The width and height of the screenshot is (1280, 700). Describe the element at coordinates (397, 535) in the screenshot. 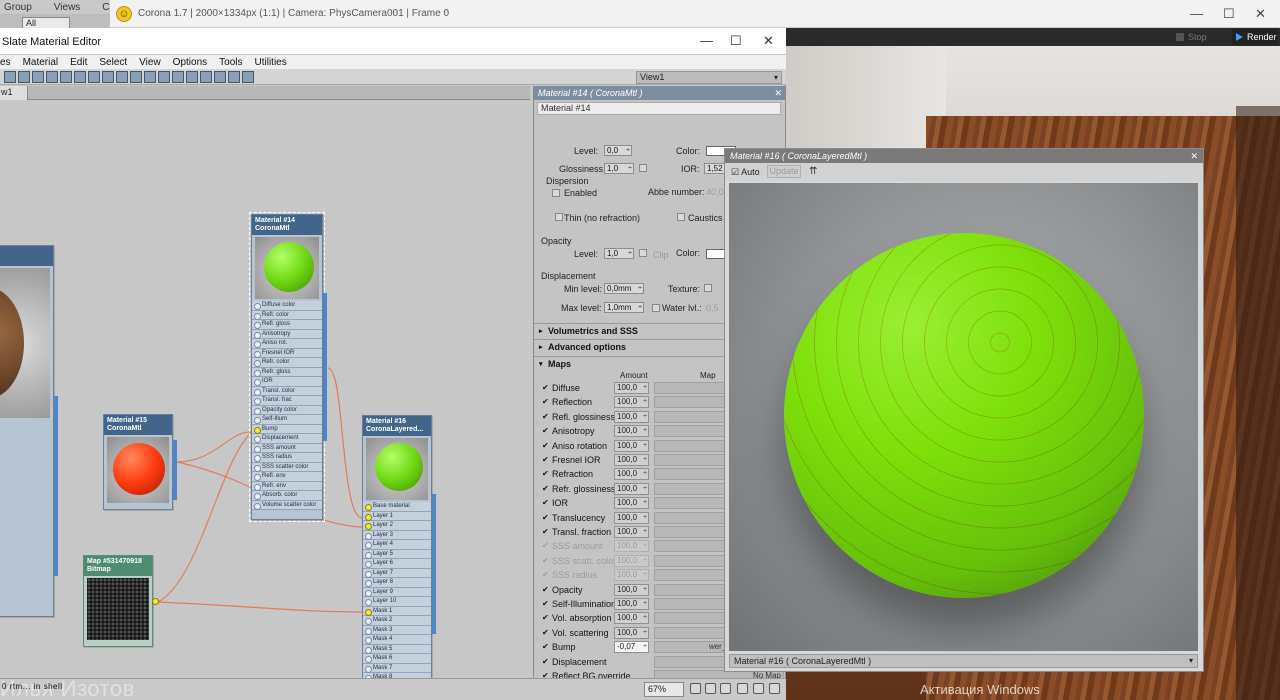

I see `node-slot: Layer 3` at that location.